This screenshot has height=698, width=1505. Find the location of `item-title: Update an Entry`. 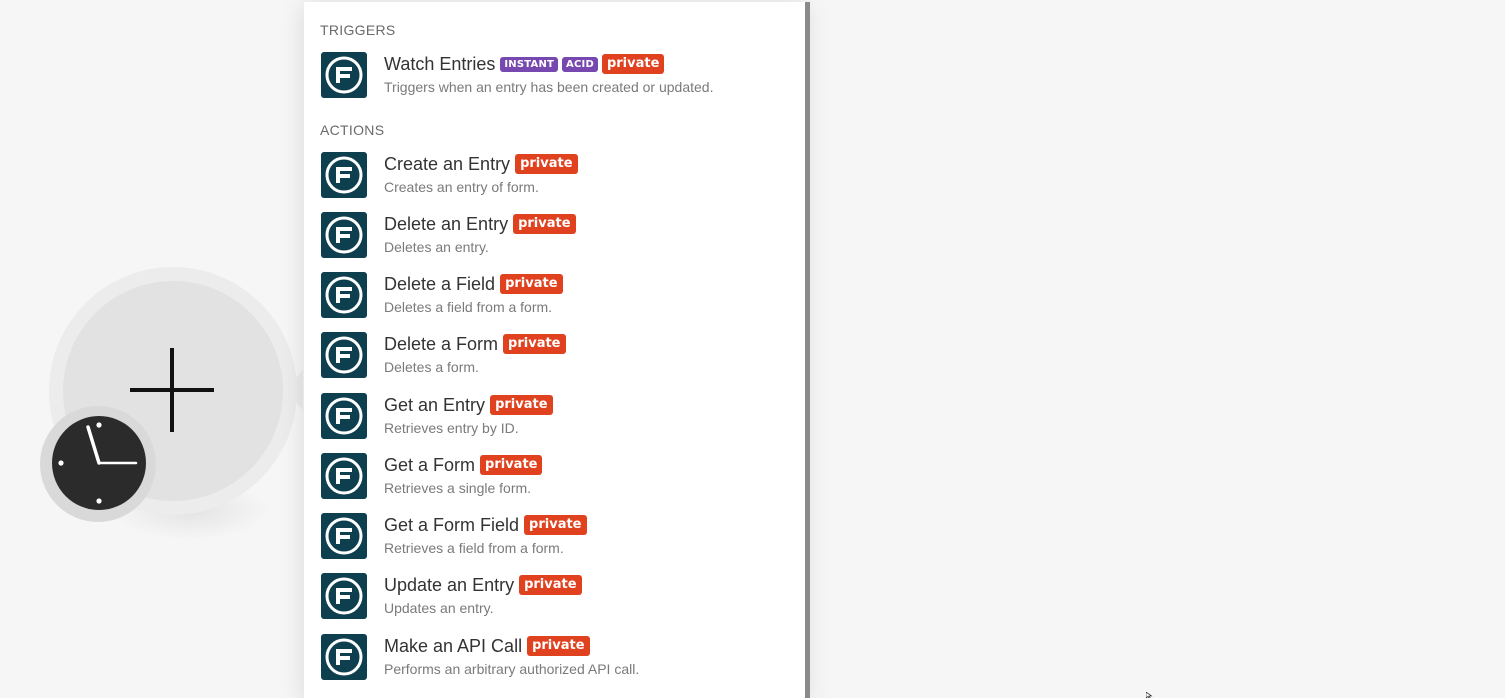

item-title: Update an Entry is located at coordinates (449, 584).